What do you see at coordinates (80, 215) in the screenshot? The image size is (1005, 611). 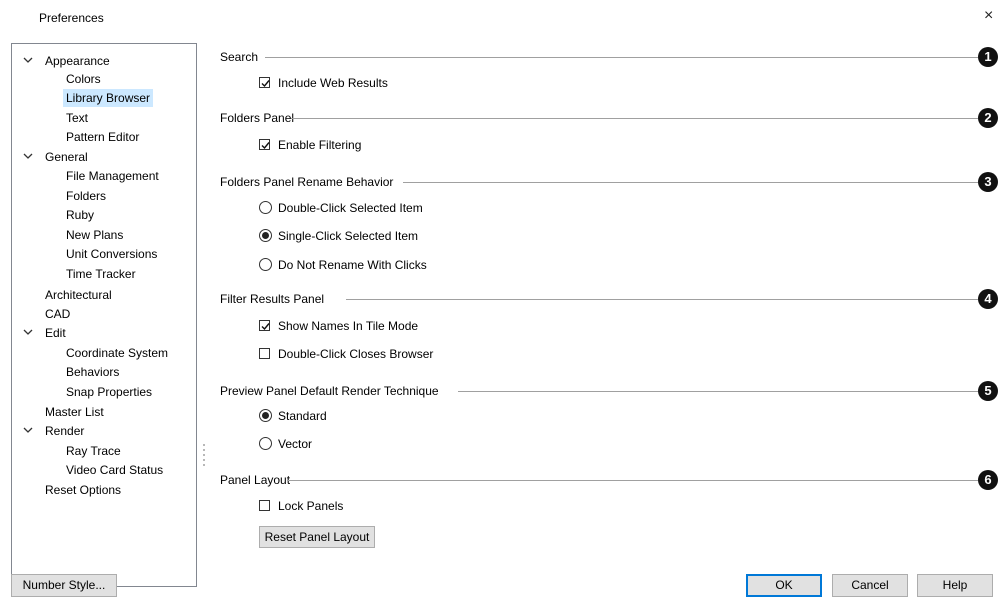 I see `tree-item-ruby: Ruby` at bounding box center [80, 215].